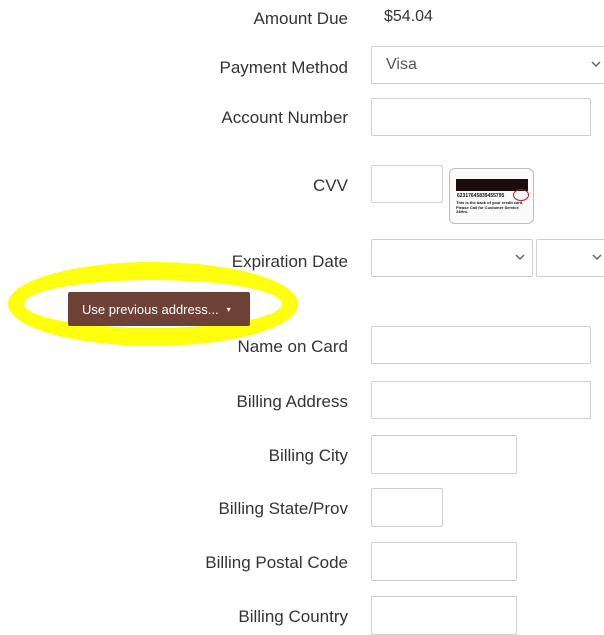 The image size is (604, 635). Describe the element at coordinates (401, 64) in the screenshot. I see `payment-method-selected: Visa` at that location.